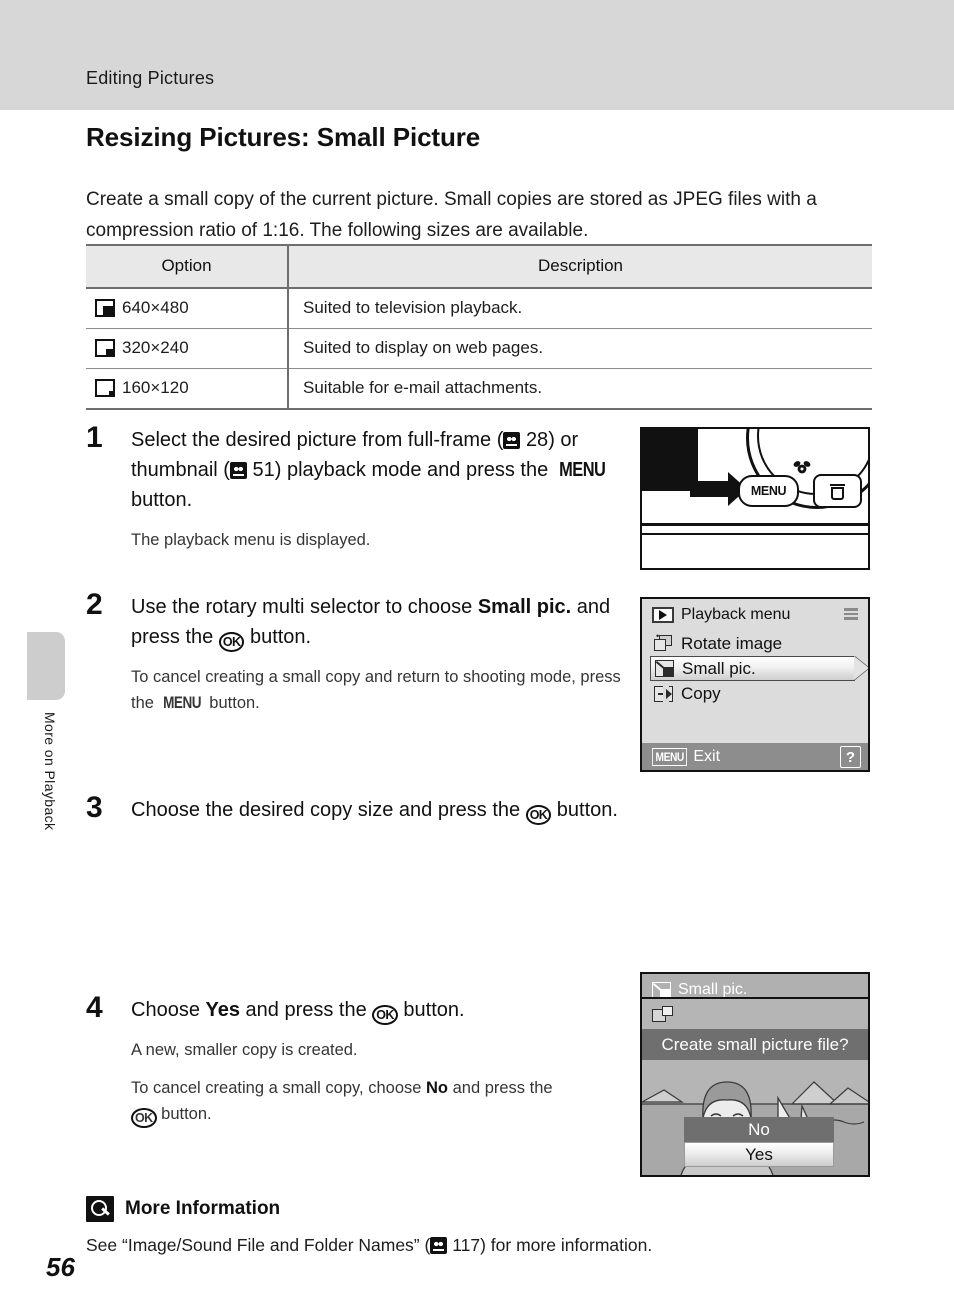 The width and height of the screenshot is (954, 1314). I want to click on trash-icon, so click(837, 491).